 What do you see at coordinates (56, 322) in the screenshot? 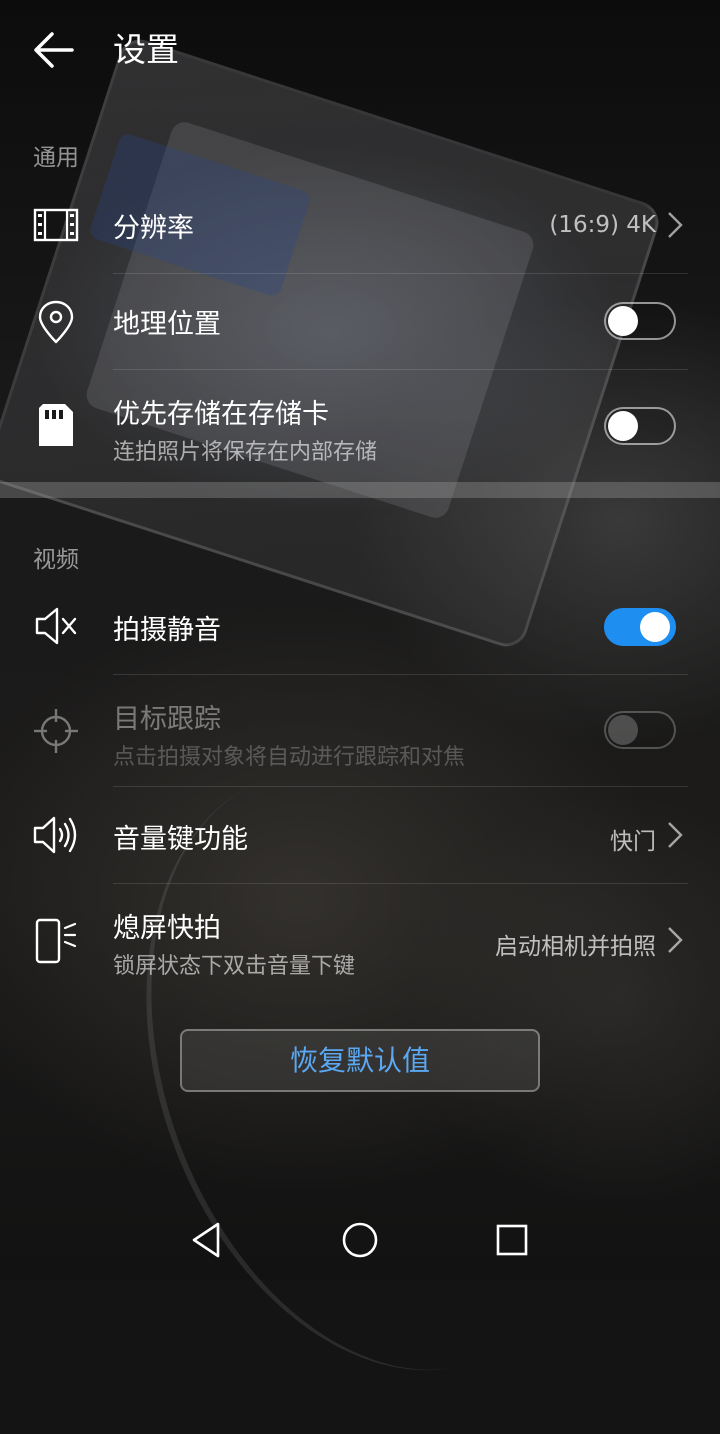
I see `location-pin-icon` at bounding box center [56, 322].